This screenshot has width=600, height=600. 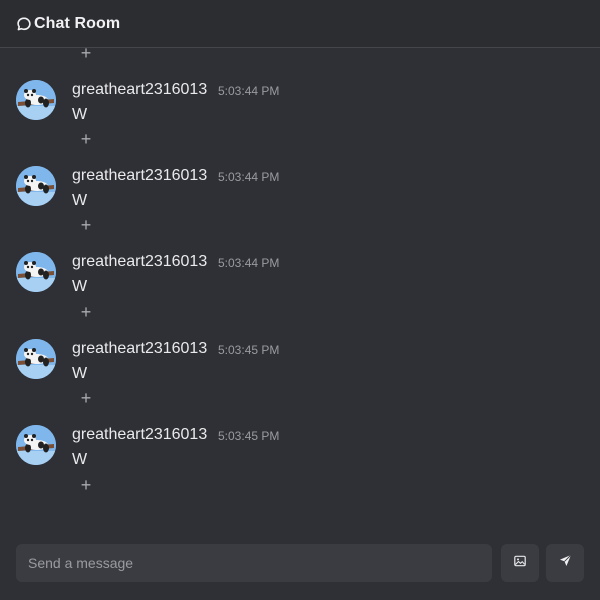 I want to click on chat-bubble-icon, so click(x=24, y=24).